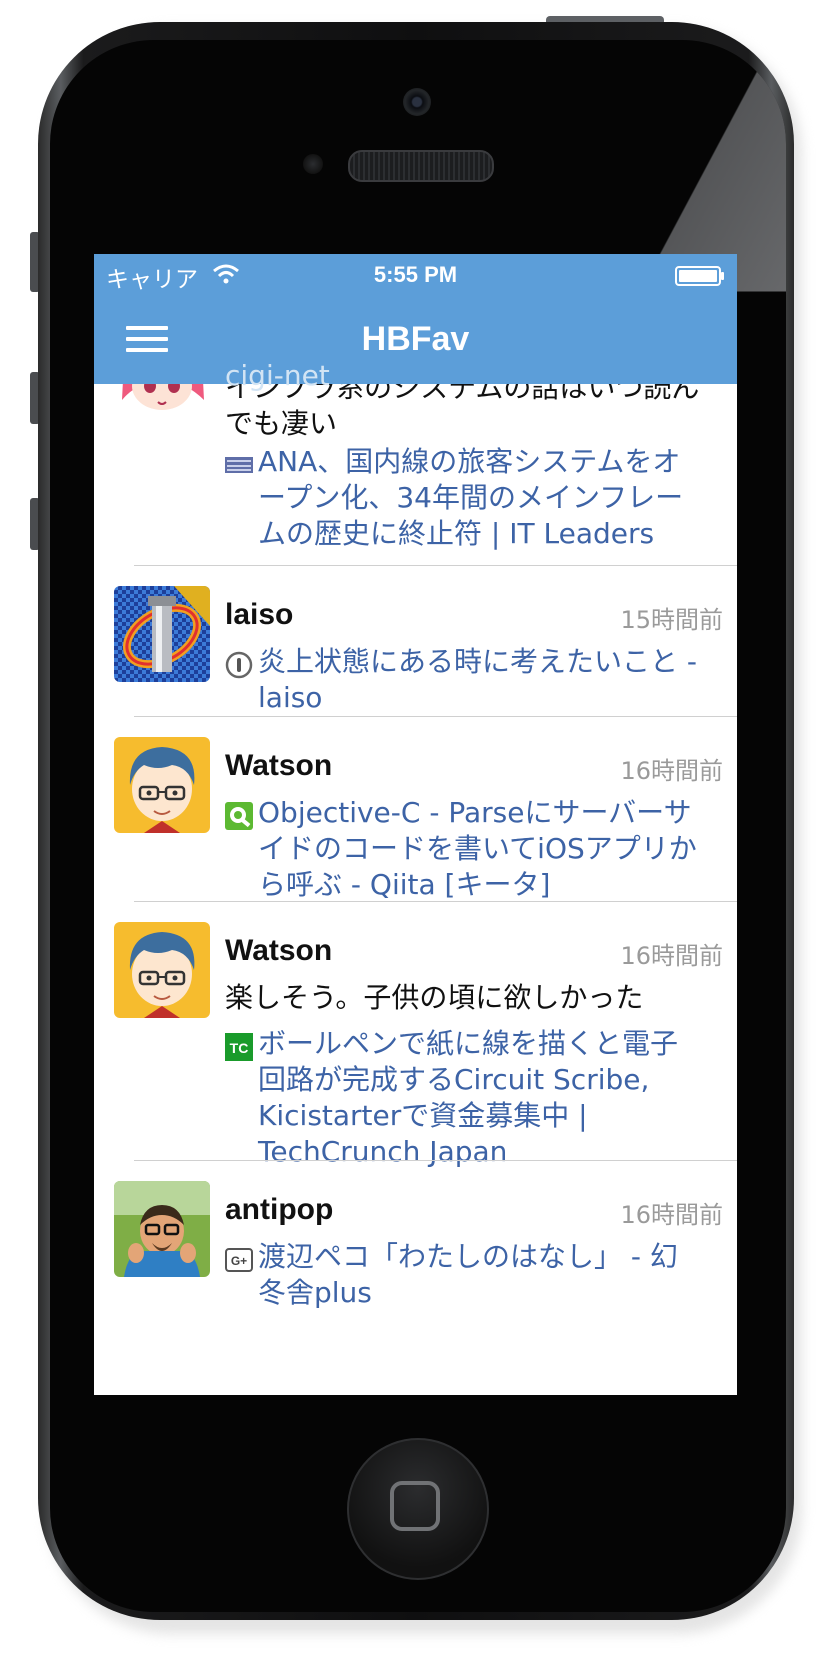 The height and width of the screenshot is (1668, 828). I want to click on pixel-art-avatar-icon, so click(162, 634).